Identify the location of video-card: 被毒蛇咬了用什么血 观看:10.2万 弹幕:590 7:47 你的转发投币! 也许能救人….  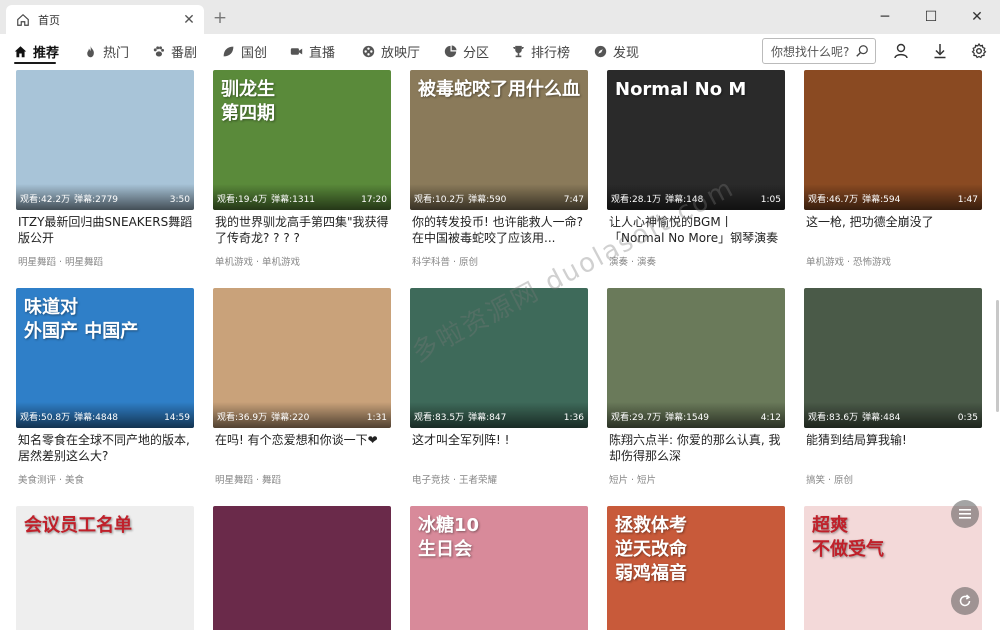
(499, 169).